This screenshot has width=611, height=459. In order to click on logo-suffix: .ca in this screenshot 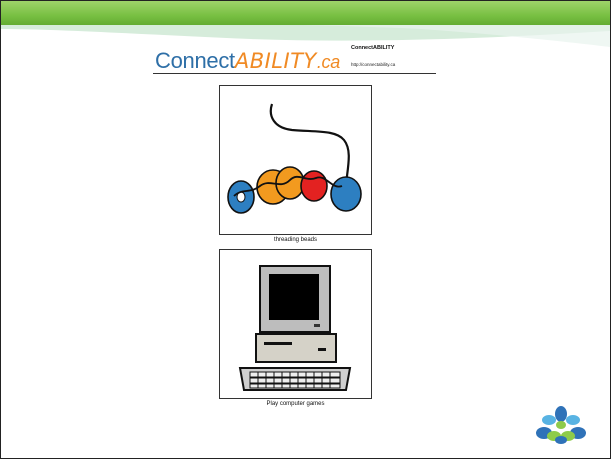, I will do `click(328, 62)`.